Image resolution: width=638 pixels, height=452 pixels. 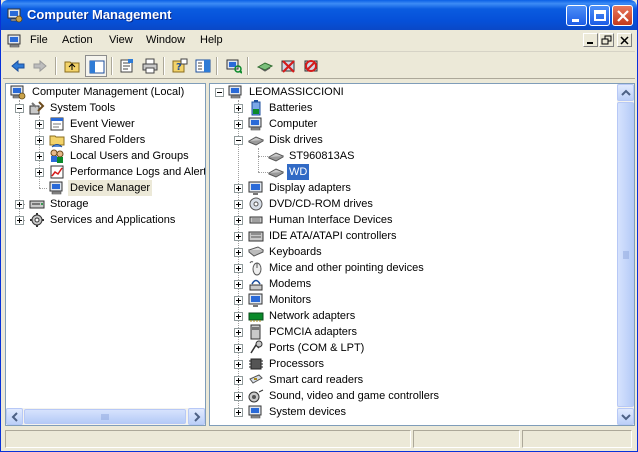 I want to click on scroll-left-button, so click(x=14, y=416).